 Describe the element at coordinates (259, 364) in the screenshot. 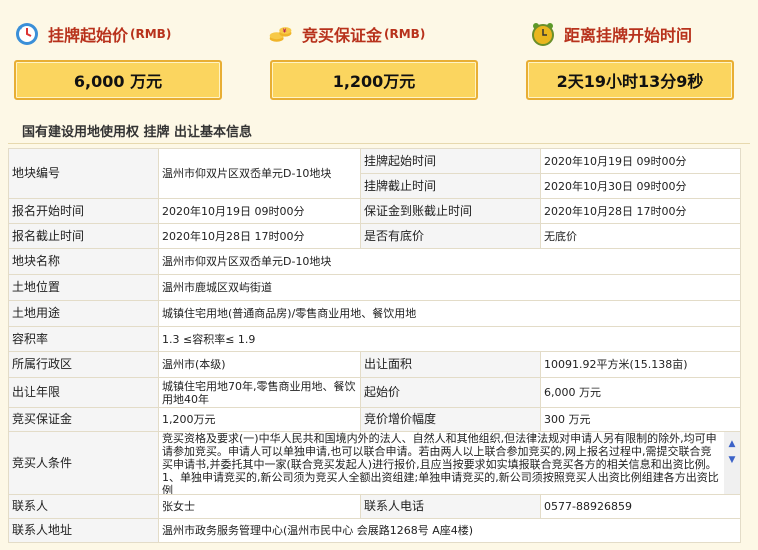

I see `district-value: 温州市(本级)` at that location.